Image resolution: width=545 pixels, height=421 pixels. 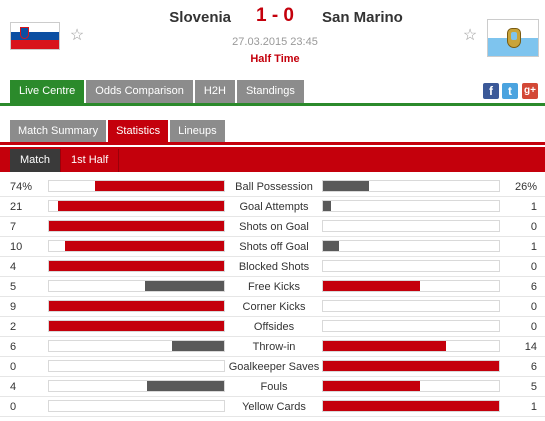 I want to click on stat-row-yellow-cards: 0 Yellow Cards 1, so click(x=272, y=407).